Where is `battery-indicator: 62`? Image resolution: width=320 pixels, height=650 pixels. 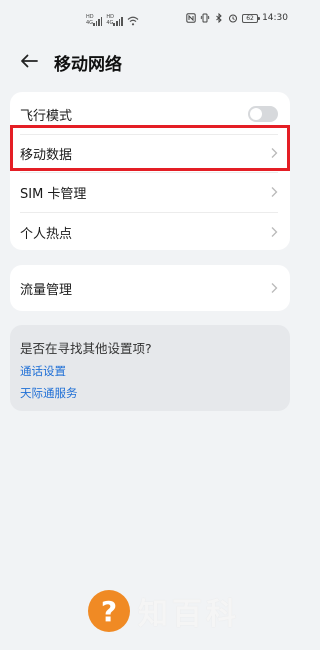 battery-indicator: 62 is located at coordinates (251, 18).